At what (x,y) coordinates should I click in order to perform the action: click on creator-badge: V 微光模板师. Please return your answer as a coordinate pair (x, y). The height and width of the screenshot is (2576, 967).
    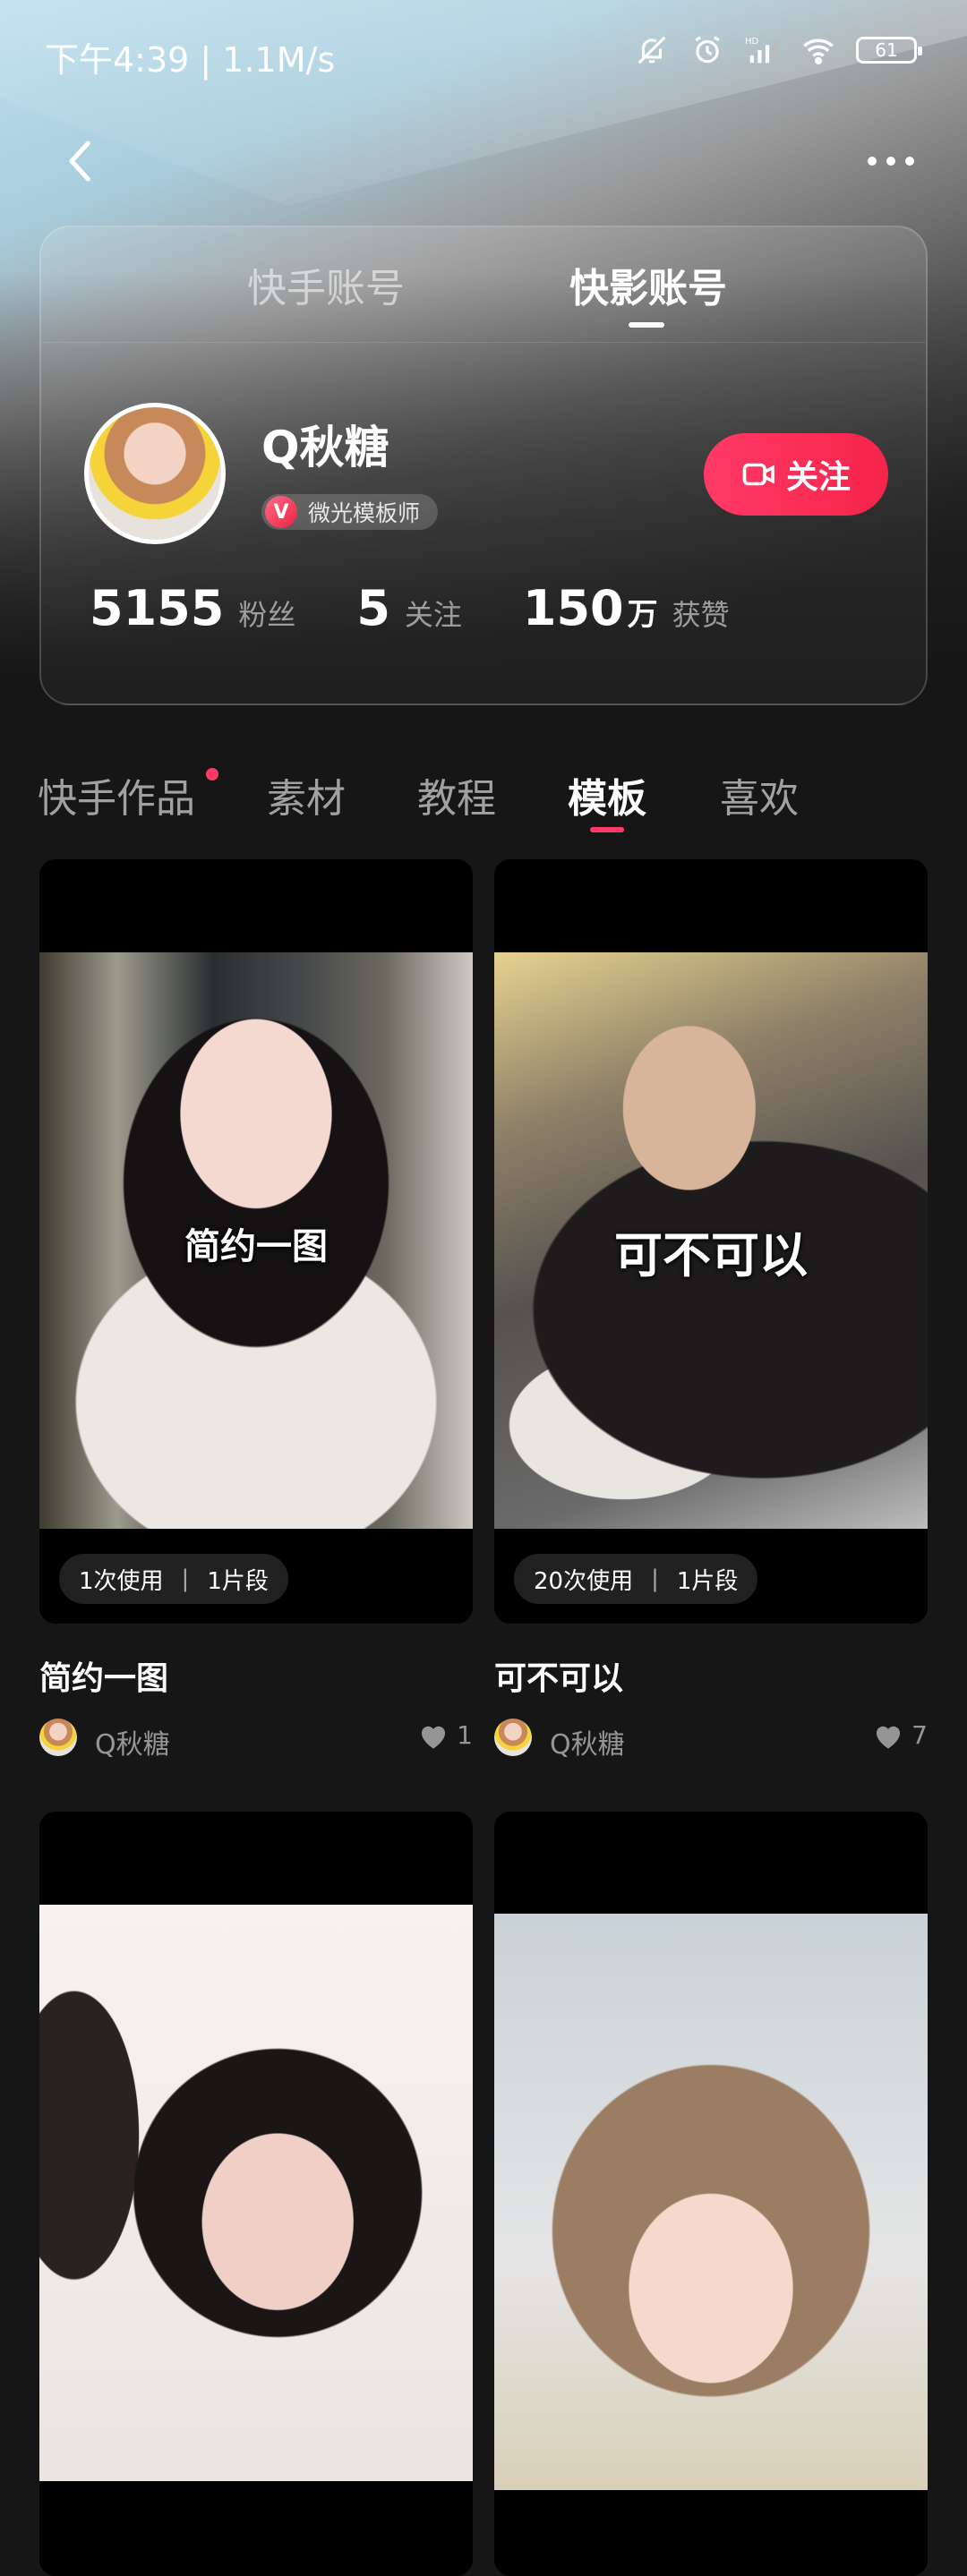
    Looking at the image, I should click on (350, 512).